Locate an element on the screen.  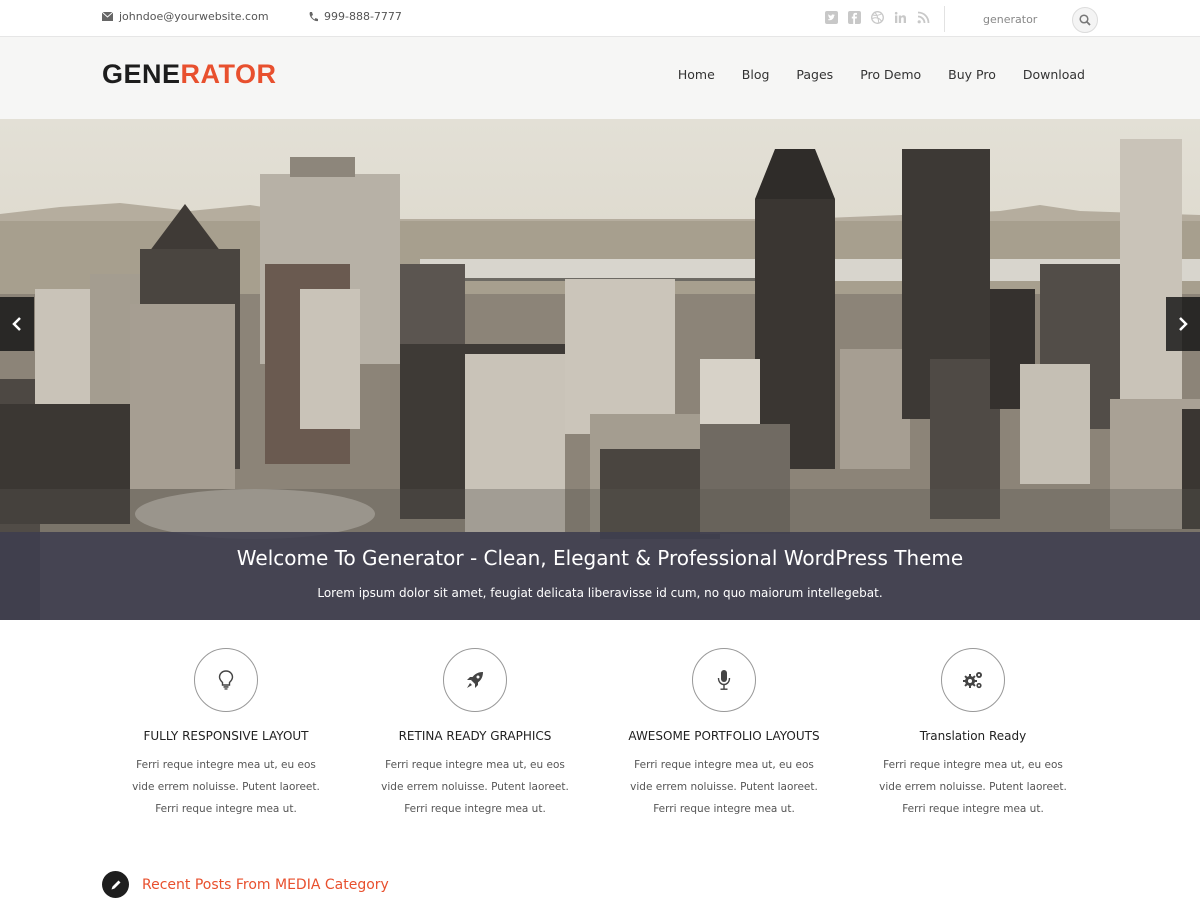
microphone-icon is located at coordinates (724, 680).